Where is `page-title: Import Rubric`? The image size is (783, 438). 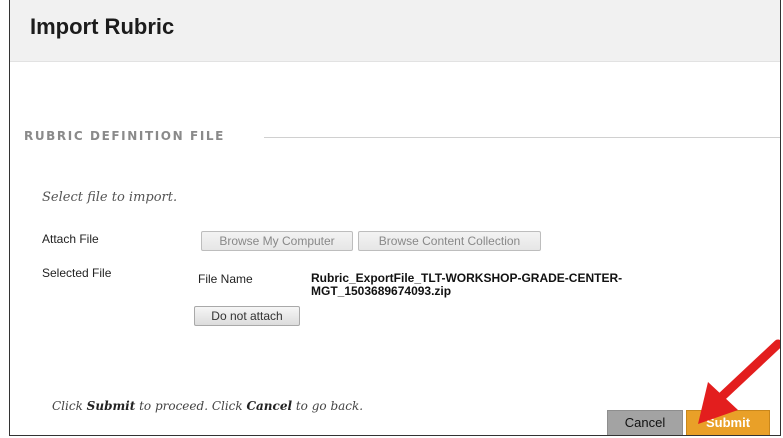 page-title: Import Rubric is located at coordinates (102, 26).